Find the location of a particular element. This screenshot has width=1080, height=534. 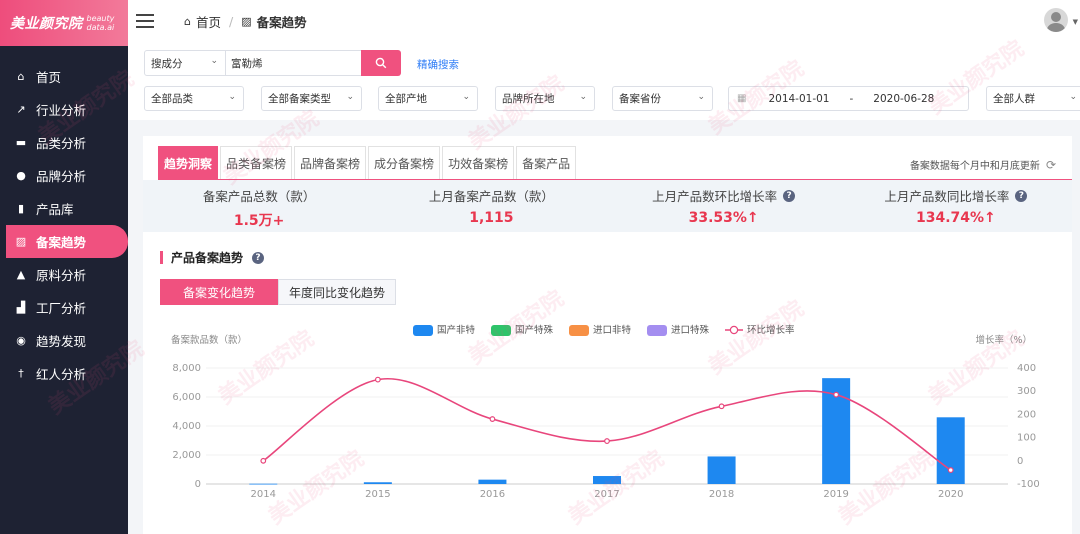

y-axis-label: 备案款品数（款） is located at coordinates (209, 340).